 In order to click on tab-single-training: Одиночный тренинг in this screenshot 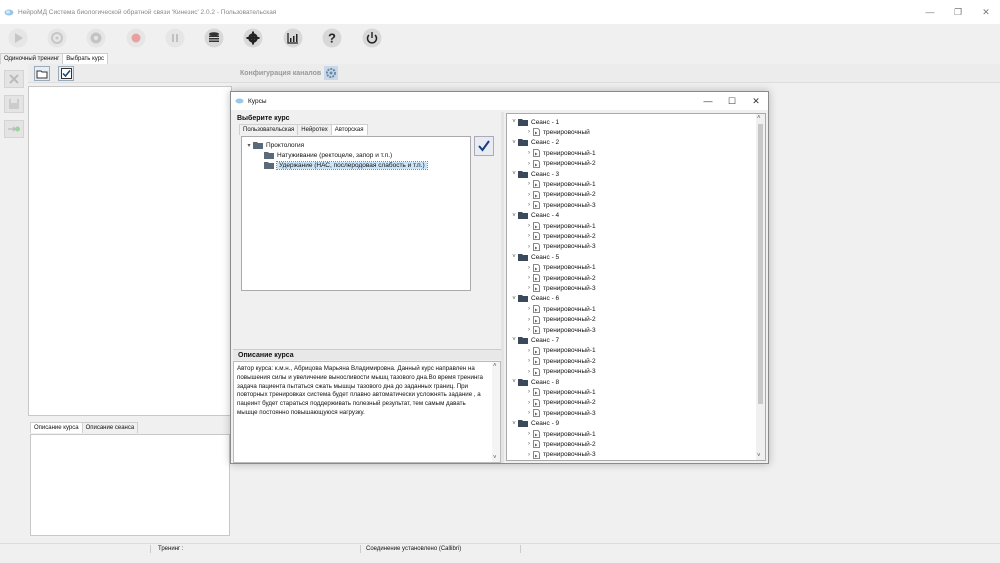, I will do `click(32, 58)`.